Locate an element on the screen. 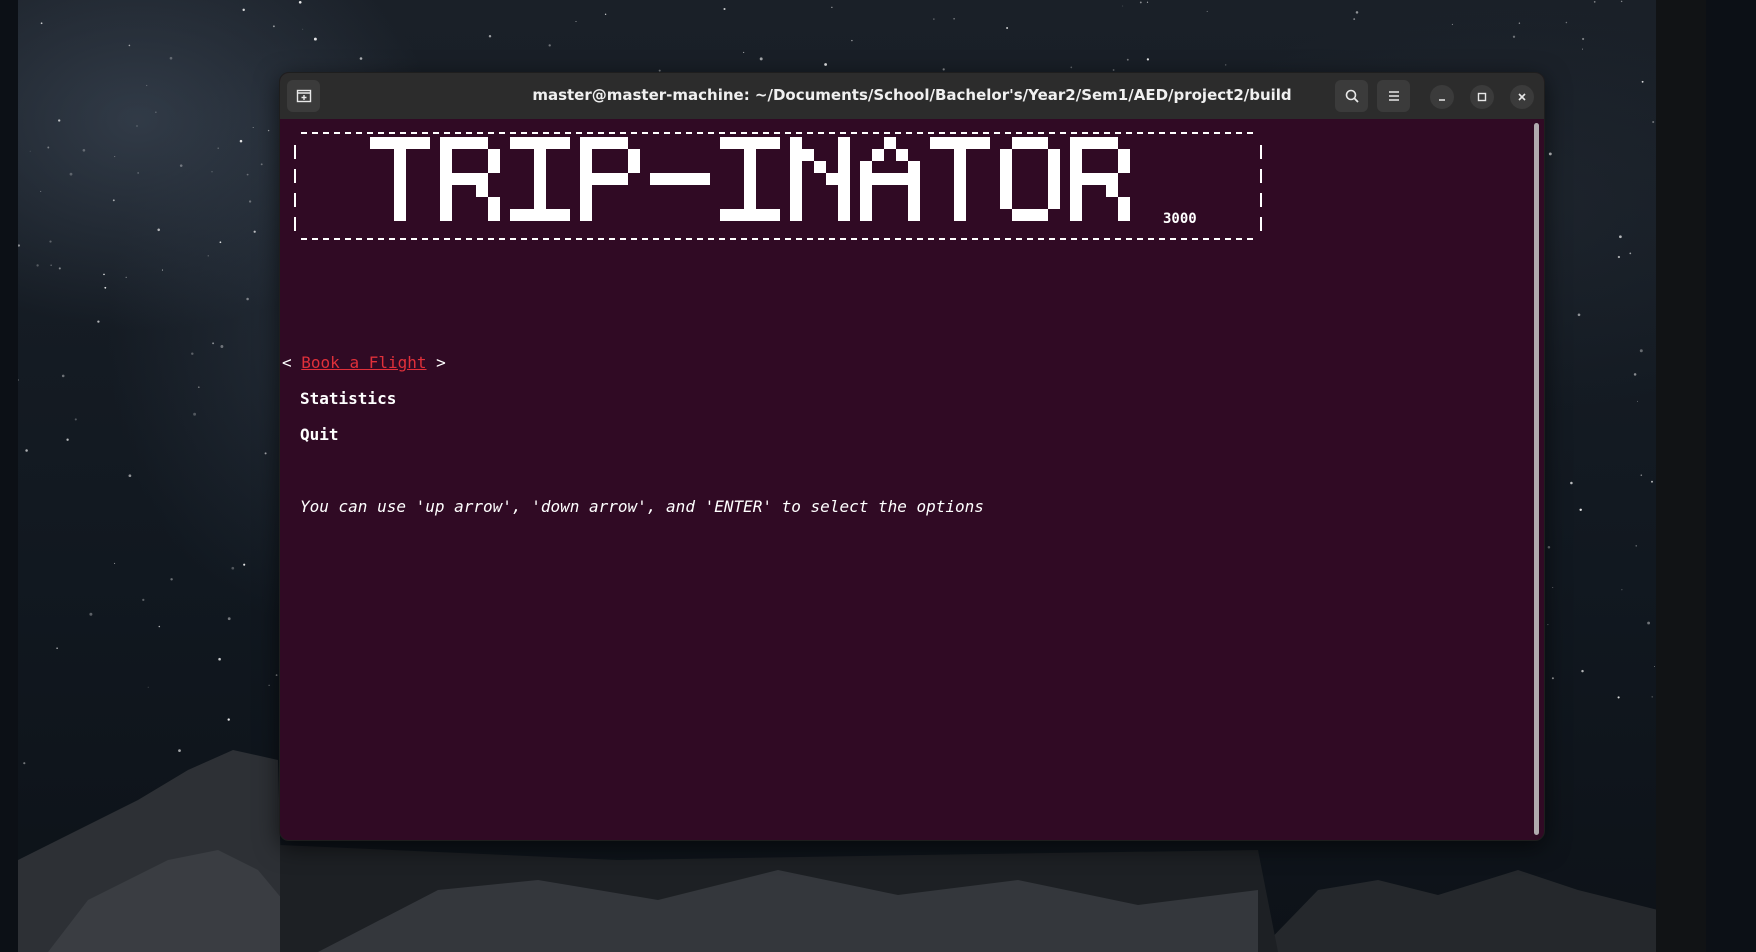 The height and width of the screenshot is (952, 1756). menu-item-statistics: Statistics is located at coordinates (348, 398).